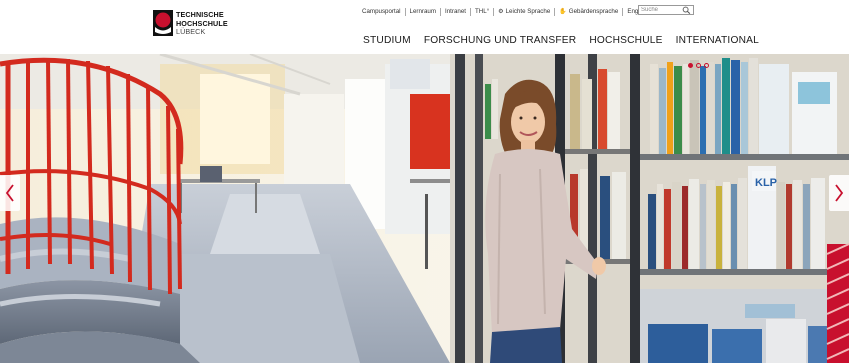 The width and height of the screenshot is (849, 363). I want to click on search-icon, so click(686, 10).